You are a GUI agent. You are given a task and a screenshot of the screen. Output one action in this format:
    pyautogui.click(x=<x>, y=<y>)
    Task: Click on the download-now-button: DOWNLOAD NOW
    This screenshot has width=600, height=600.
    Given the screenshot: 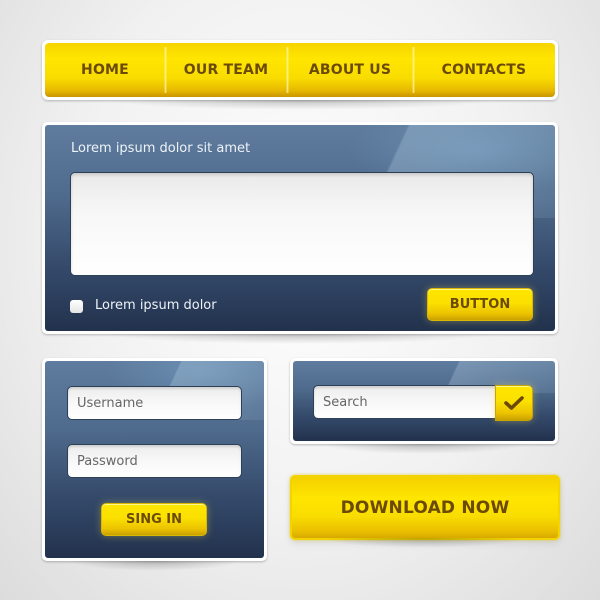 What is the action you would take?
    pyautogui.click(x=425, y=507)
    